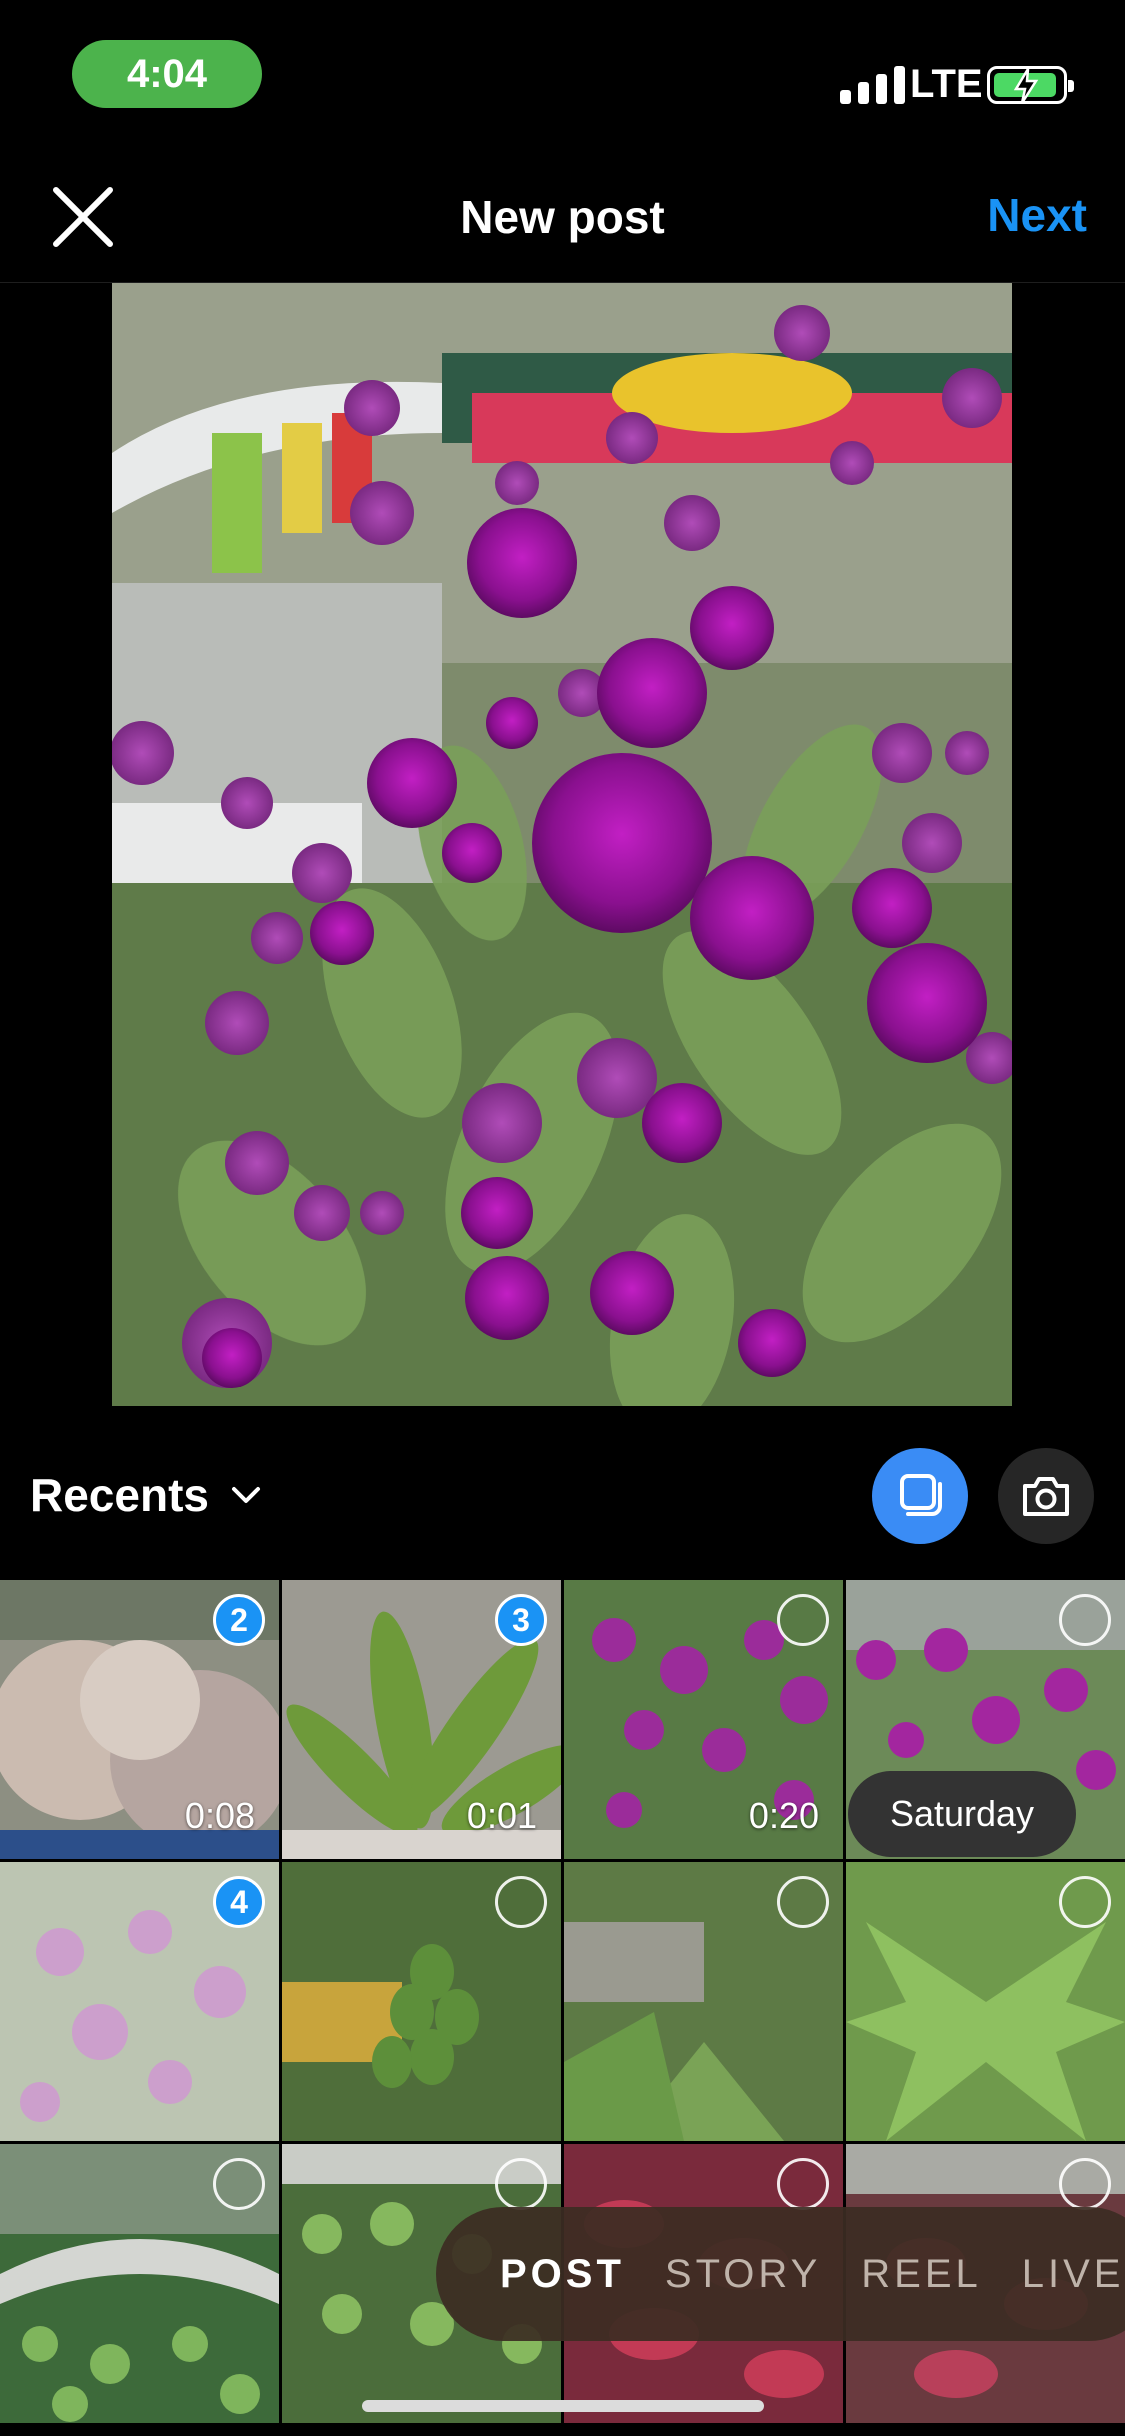  Describe the element at coordinates (1037, 215) in the screenshot. I see `next-button: Next` at that location.